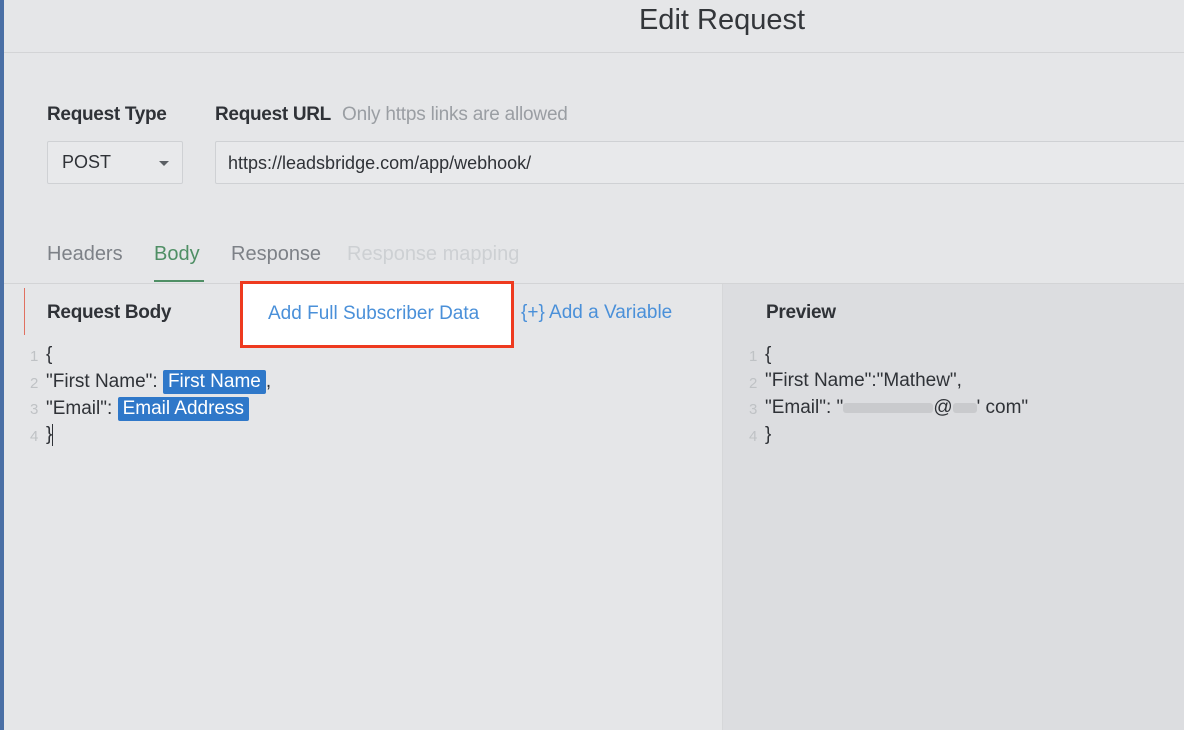 Image resolution: width=1184 pixels, height=730 pixels. I want to click on request-url-label: Request URL, so click(273, 114).